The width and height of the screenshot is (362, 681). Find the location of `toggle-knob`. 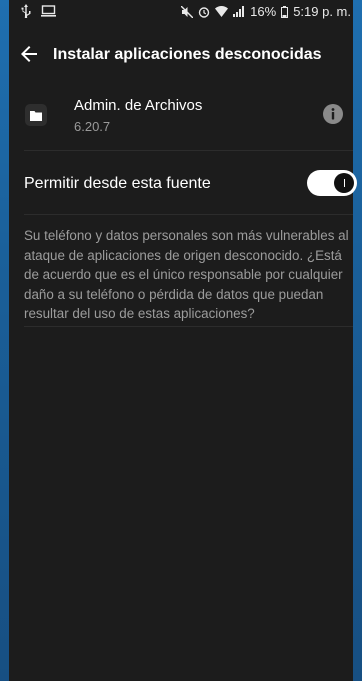

toggle-knob is located at coordinates (344, 183).